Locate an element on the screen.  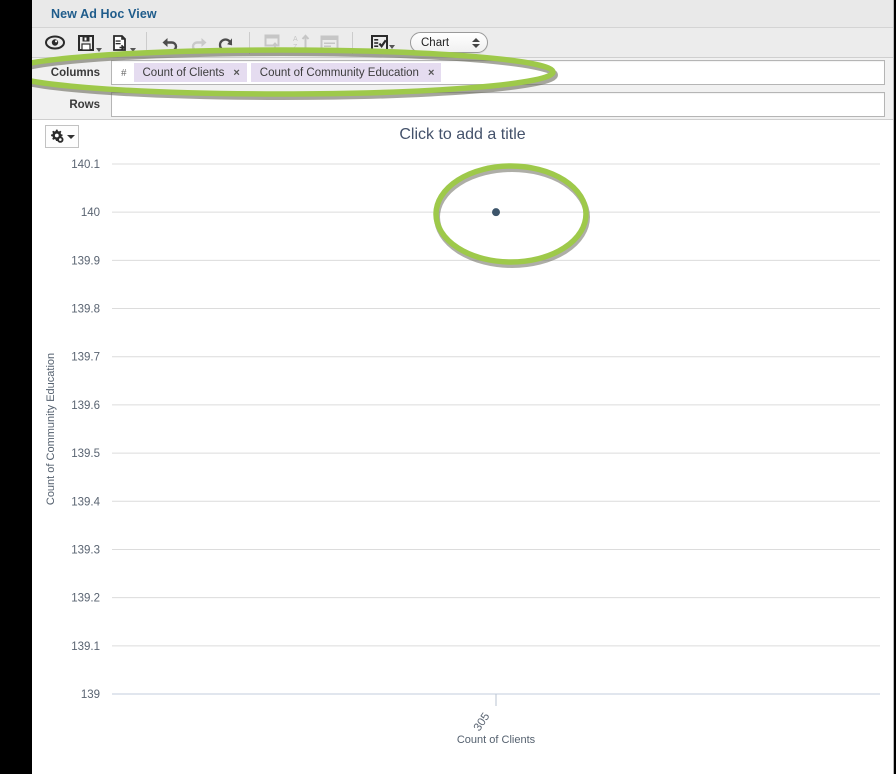
labels-icon is located at coordinates (329, 43).